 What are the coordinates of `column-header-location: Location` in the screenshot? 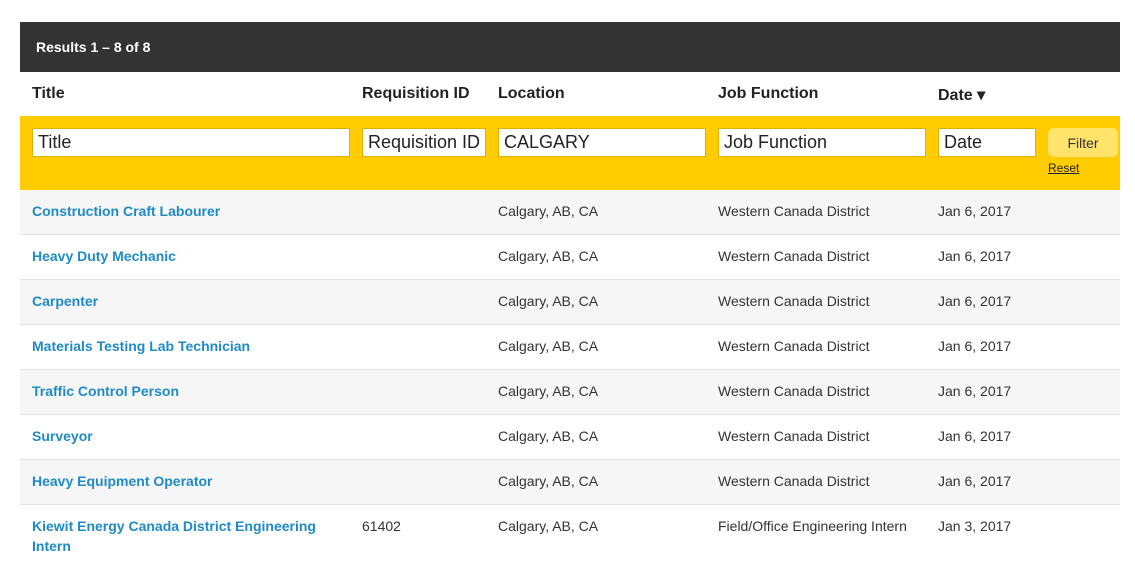 It's located at (531, 94).